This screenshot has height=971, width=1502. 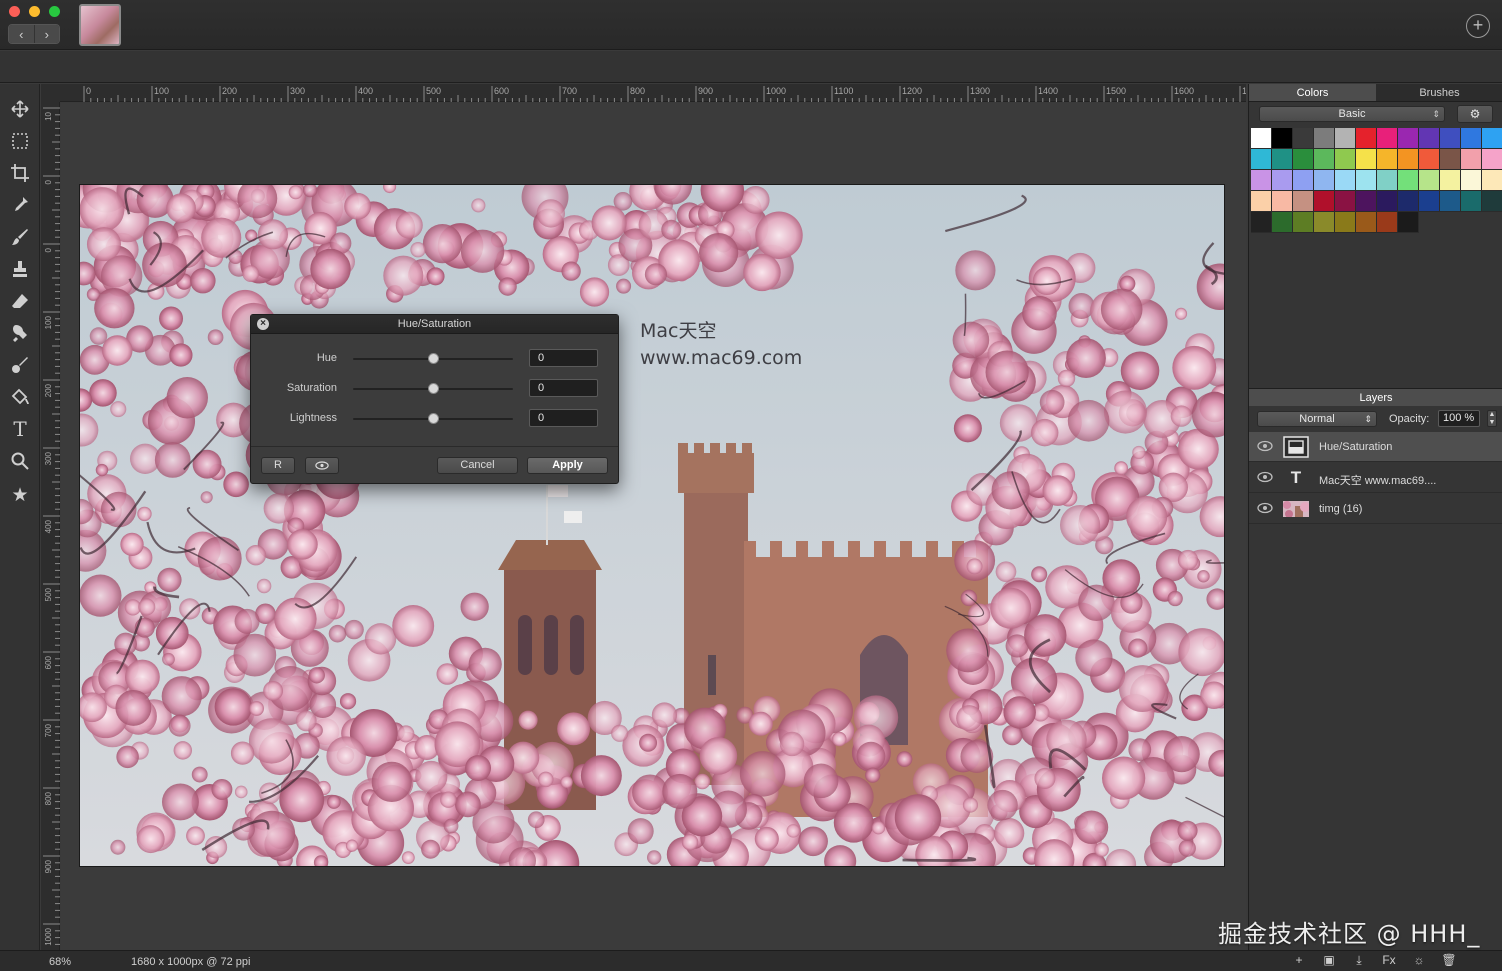 I want to click on opacity-field: 100 %, so click(x=1459, y=418).